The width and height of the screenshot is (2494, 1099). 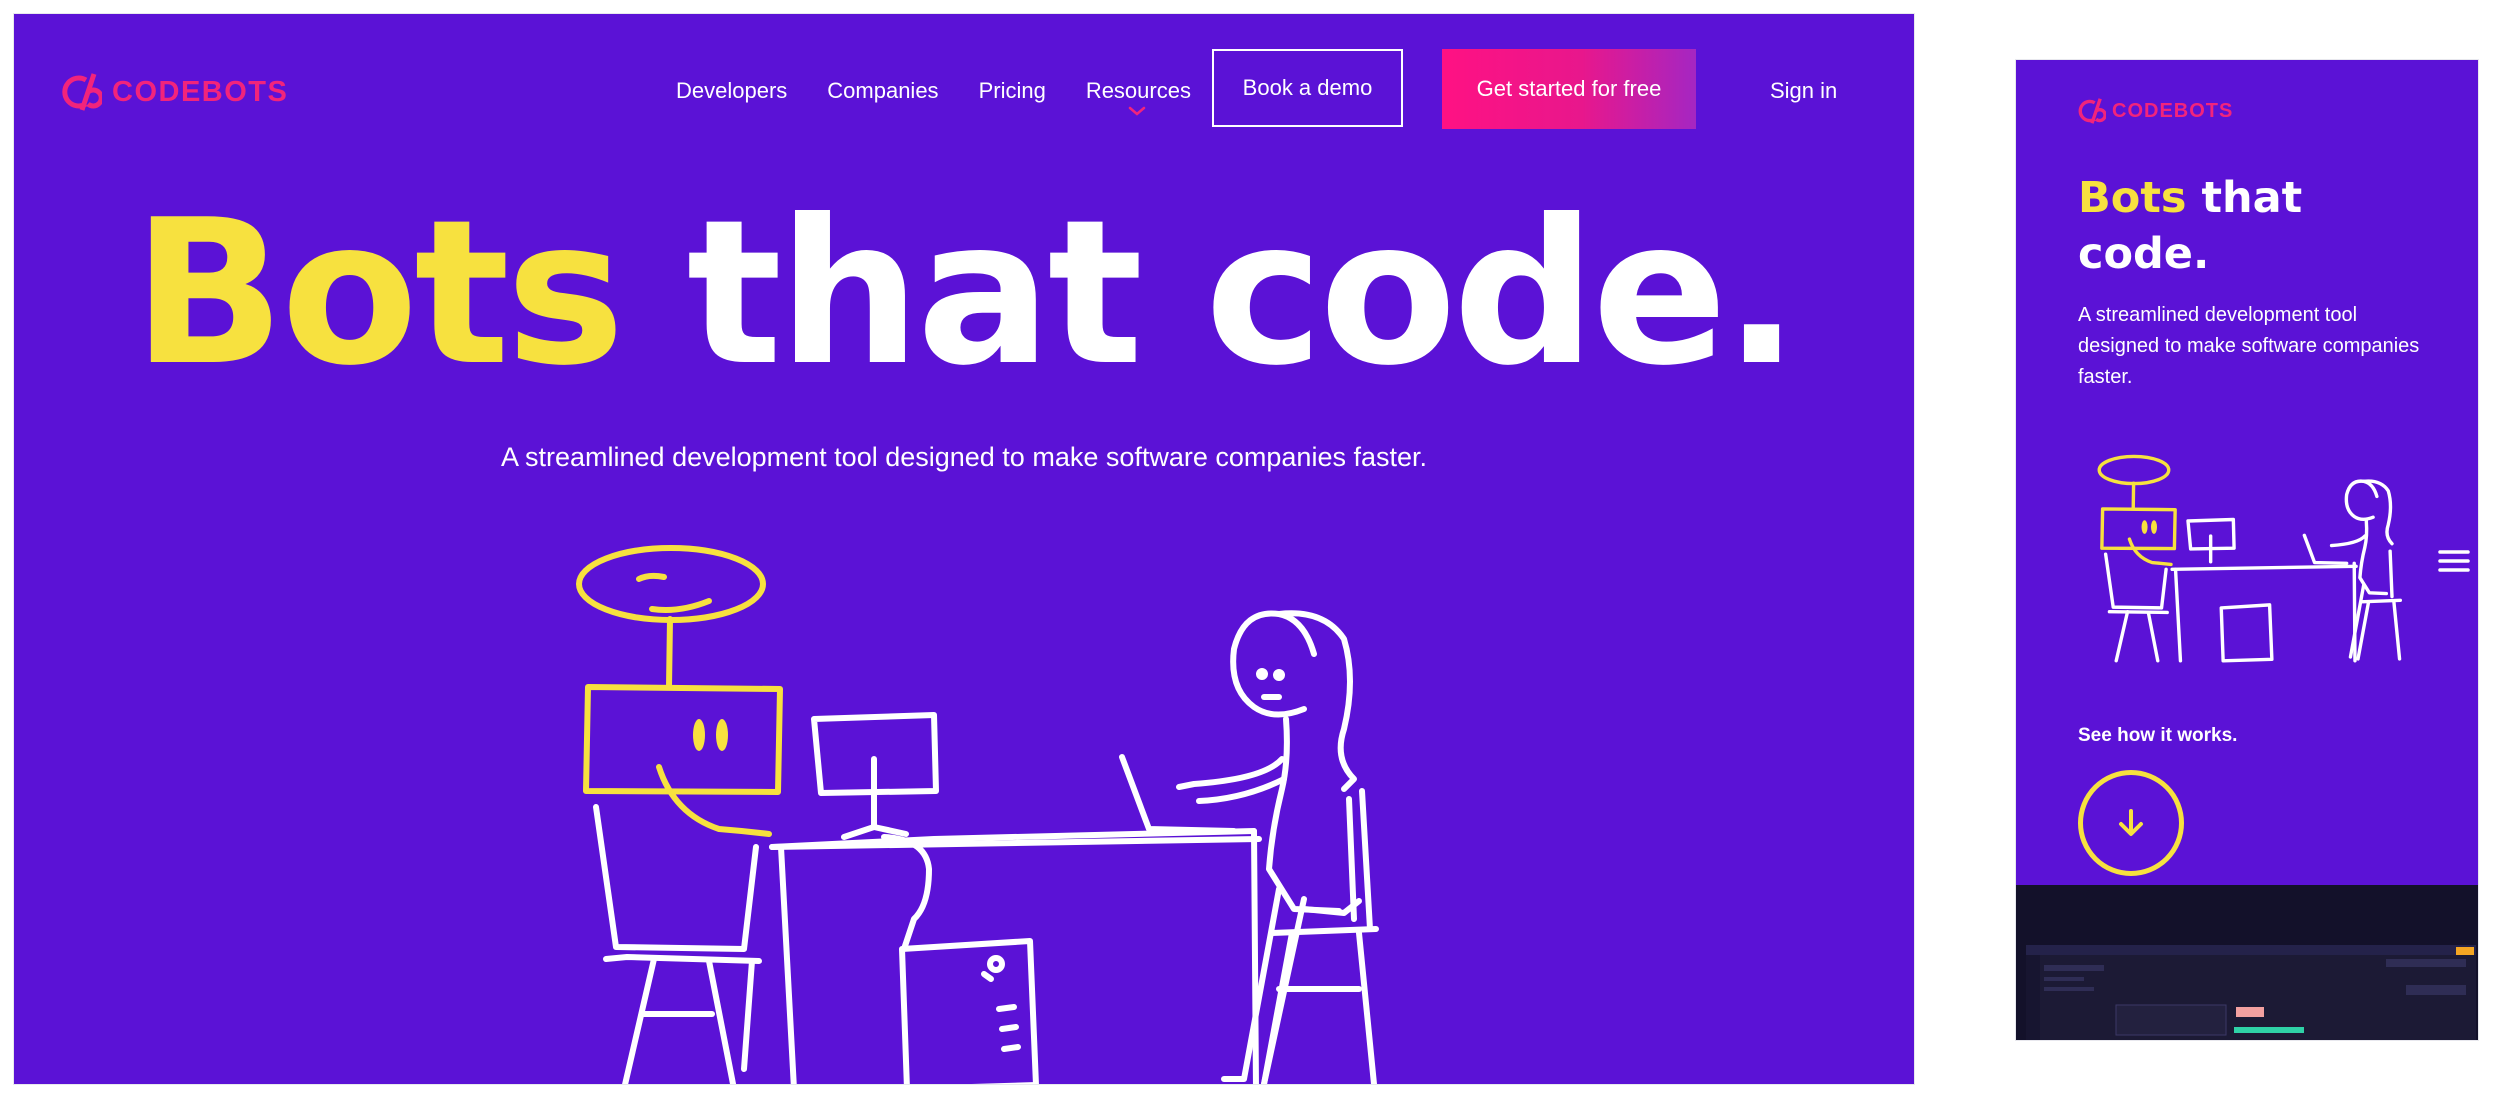 What do you see at coordinates (1138, 90) in the screenshot?
I see `nav-resources-label: Resources` at bounding box center [1138, 90].